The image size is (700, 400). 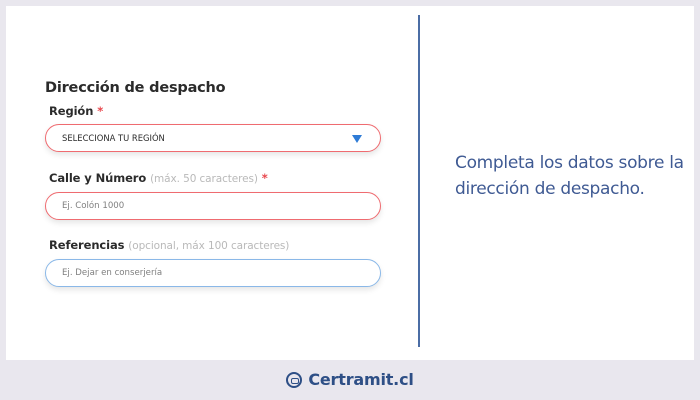 What do you see at coordinates (93, 206) in the screenshot?
I see `street-input-placeholder: Ej. Colón 1000` at bounding box center [93, 206].